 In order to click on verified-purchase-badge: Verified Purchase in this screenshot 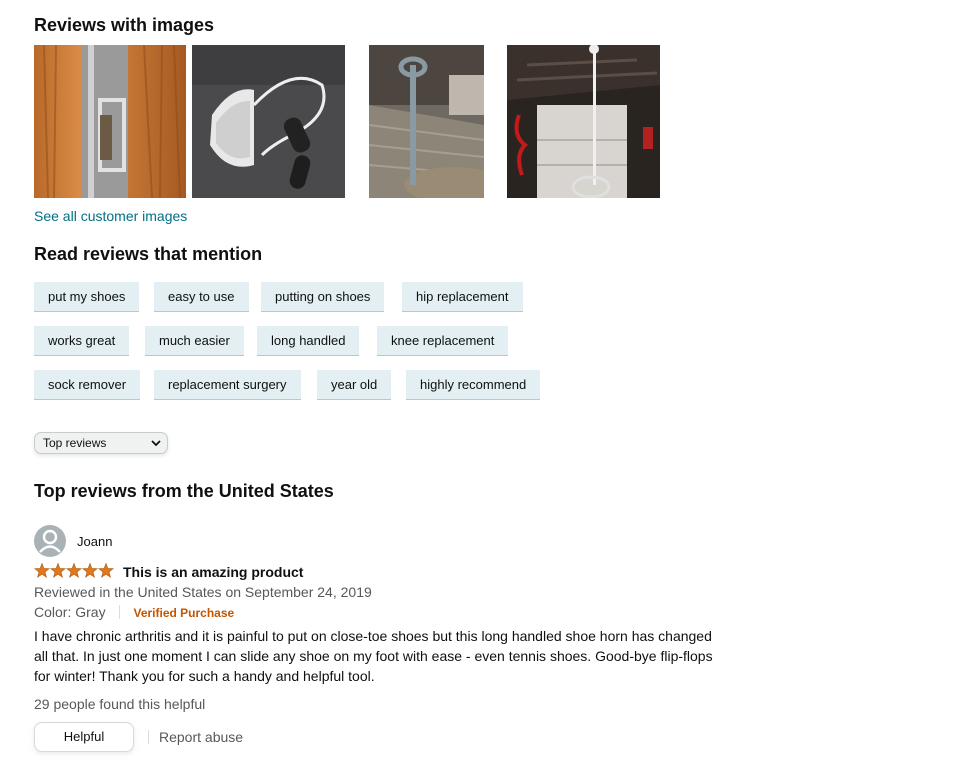, I will do `click(184, 613)`.